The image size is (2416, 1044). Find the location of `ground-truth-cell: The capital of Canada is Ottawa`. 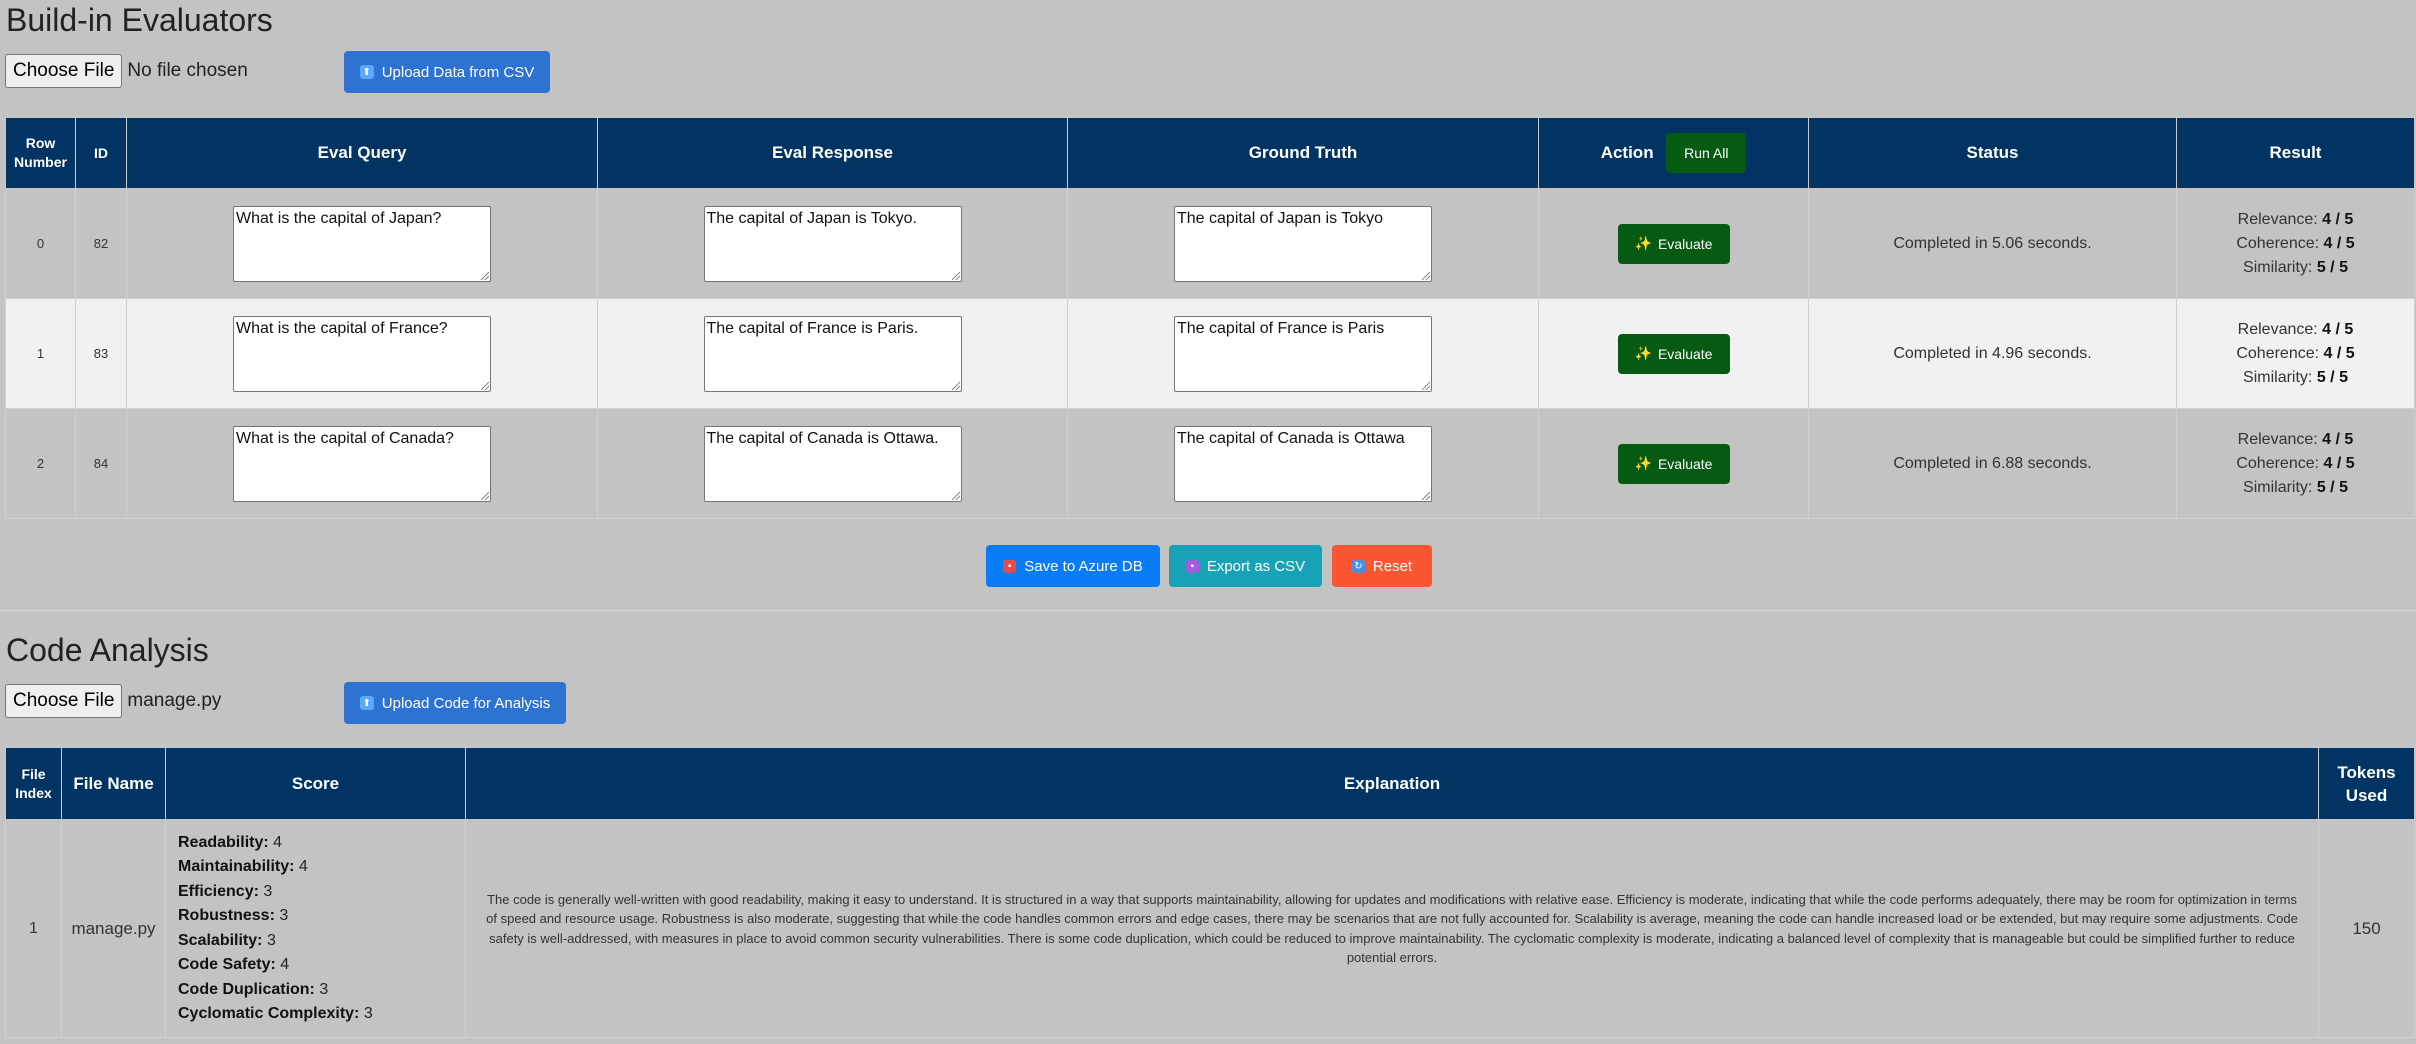

ground-truth-cell: The capital of Canada is Ottawa is located at coordinates (1303, 463).